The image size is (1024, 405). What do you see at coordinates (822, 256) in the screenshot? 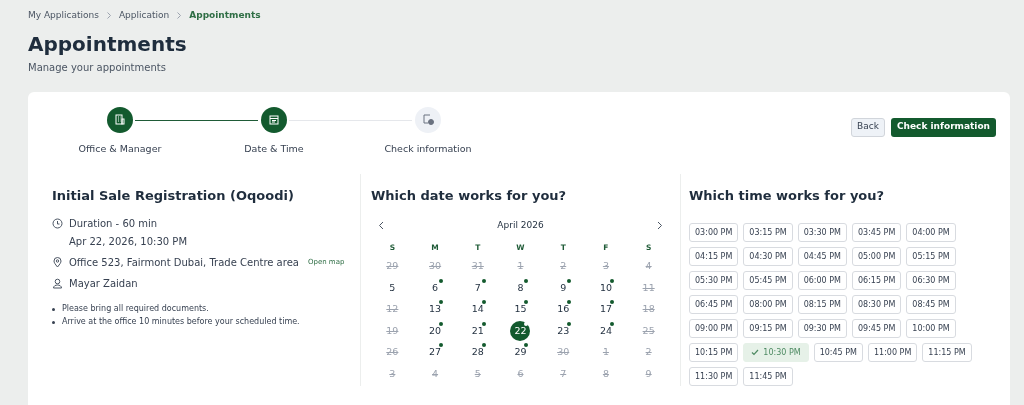
I see `time-slot: 04:45 PM` at bounding box center [822, 256].